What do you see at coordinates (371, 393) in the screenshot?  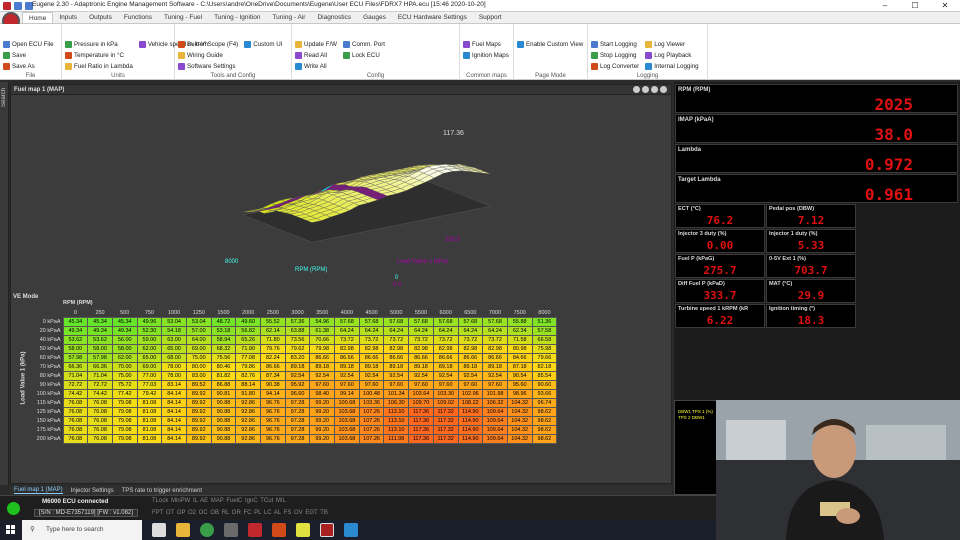 I see `ve-cell: 100.48` at bounding box center [371, 393].